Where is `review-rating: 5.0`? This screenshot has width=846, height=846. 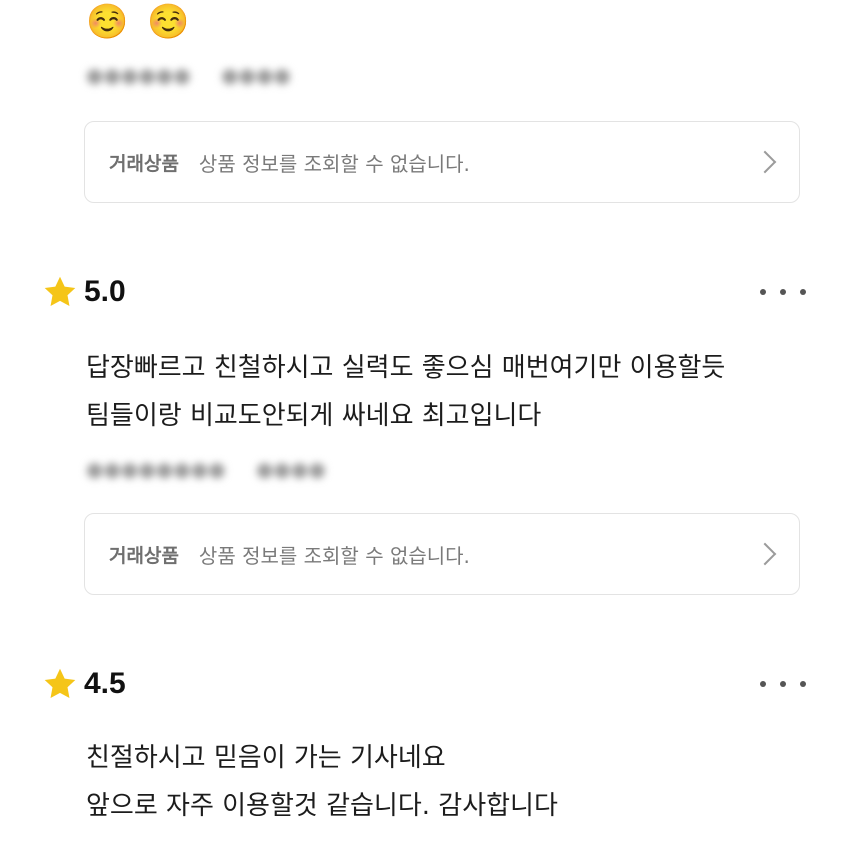 review-rating: 5.0 is located at coordinates (105, 291).